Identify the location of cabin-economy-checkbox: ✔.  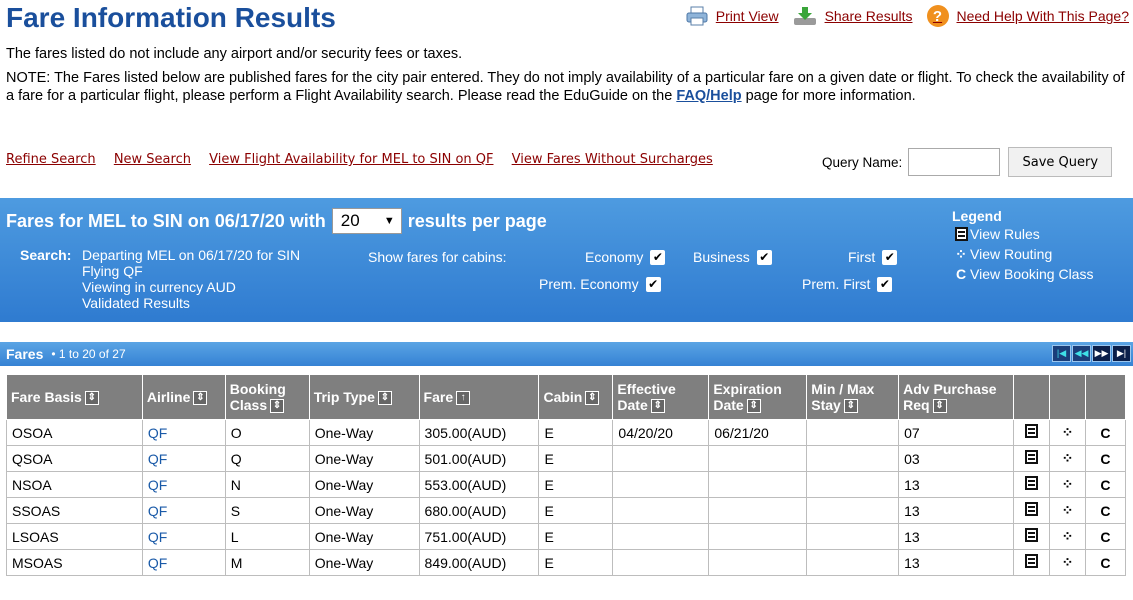
(658, 257).